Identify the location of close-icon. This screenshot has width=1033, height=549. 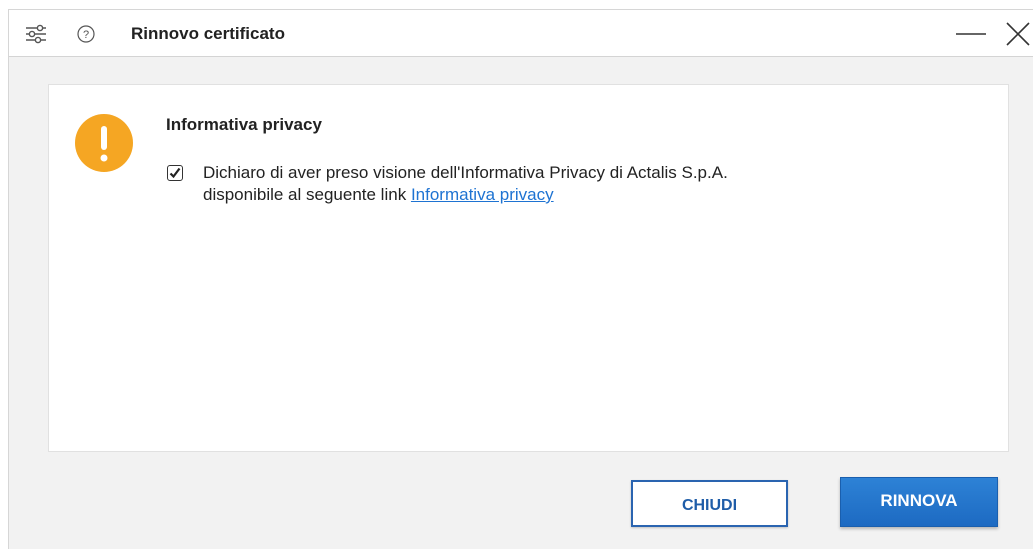
(1018, 34).